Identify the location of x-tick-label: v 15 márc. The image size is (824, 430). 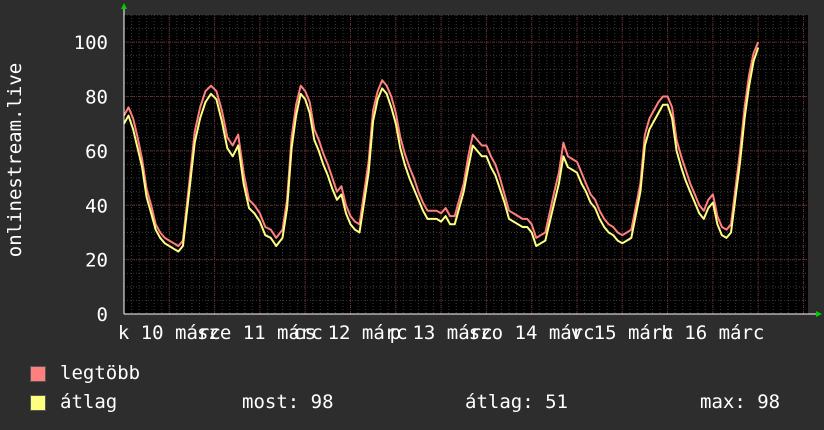
(622, 333).